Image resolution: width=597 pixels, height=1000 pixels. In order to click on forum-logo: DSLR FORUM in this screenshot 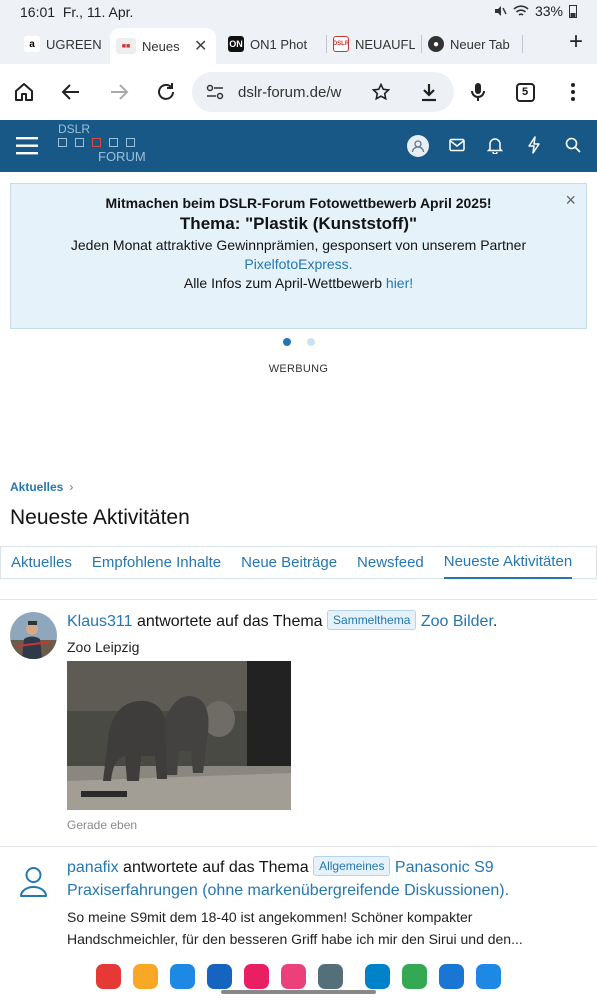, I will do `click(102, 143)`.